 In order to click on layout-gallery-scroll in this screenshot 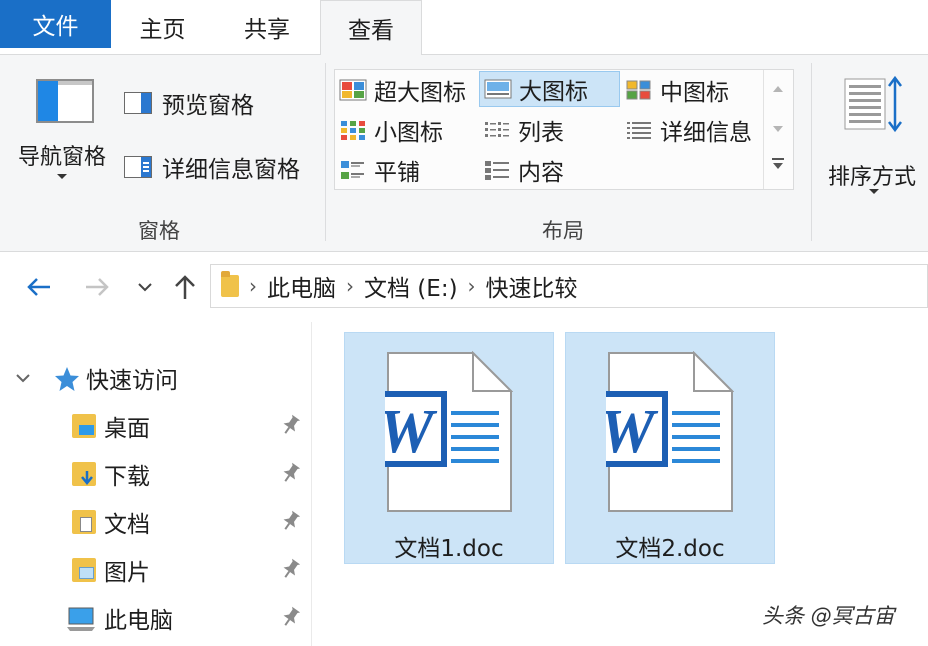, I will do `click(778, 129)`.